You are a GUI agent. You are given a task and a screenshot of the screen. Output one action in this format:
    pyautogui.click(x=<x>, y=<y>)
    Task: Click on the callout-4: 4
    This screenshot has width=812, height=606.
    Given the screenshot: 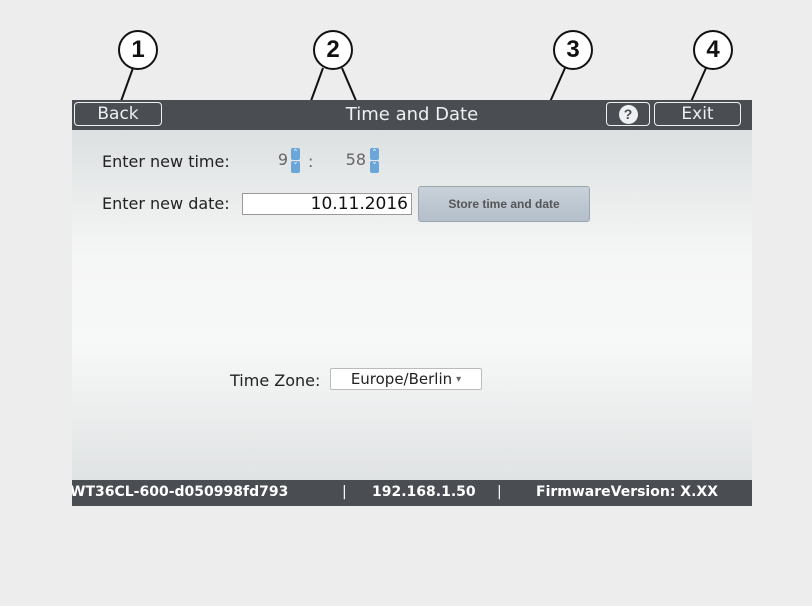 What is the action you would take?
    pyautogui.click(x=713, y=50)
    